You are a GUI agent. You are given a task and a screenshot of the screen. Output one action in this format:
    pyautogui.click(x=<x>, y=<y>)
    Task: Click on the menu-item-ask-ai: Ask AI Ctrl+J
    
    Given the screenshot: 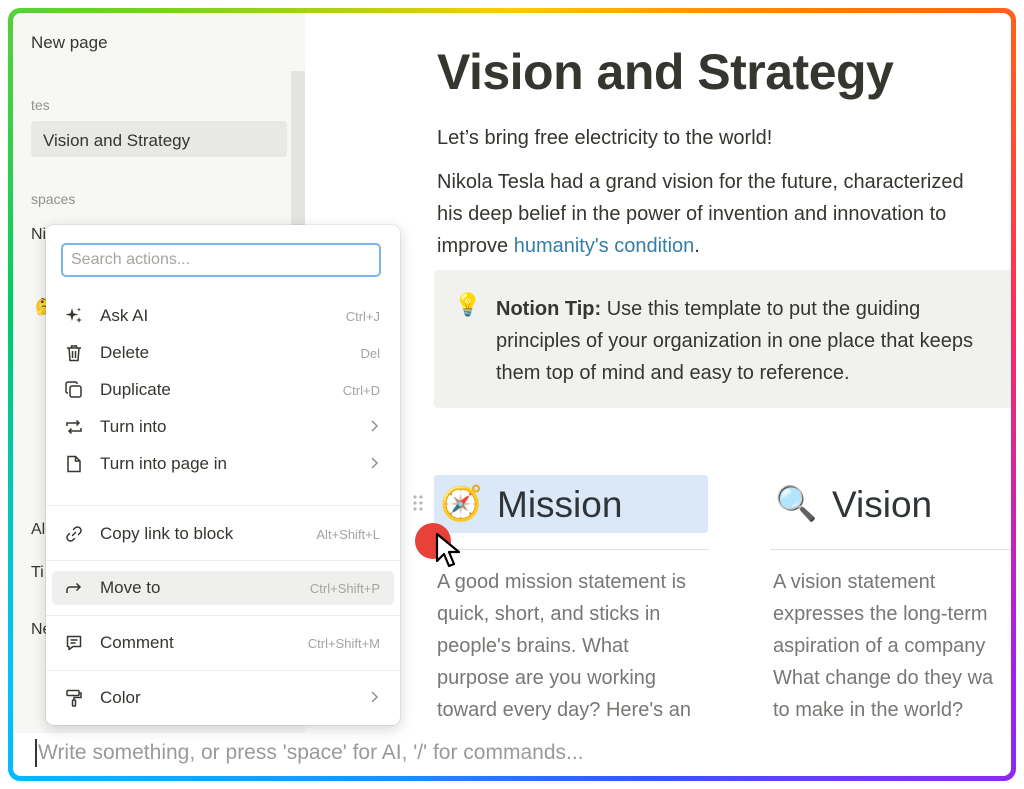 What is the action you would take?
    pyautogui.click(x=223, y=316)
    